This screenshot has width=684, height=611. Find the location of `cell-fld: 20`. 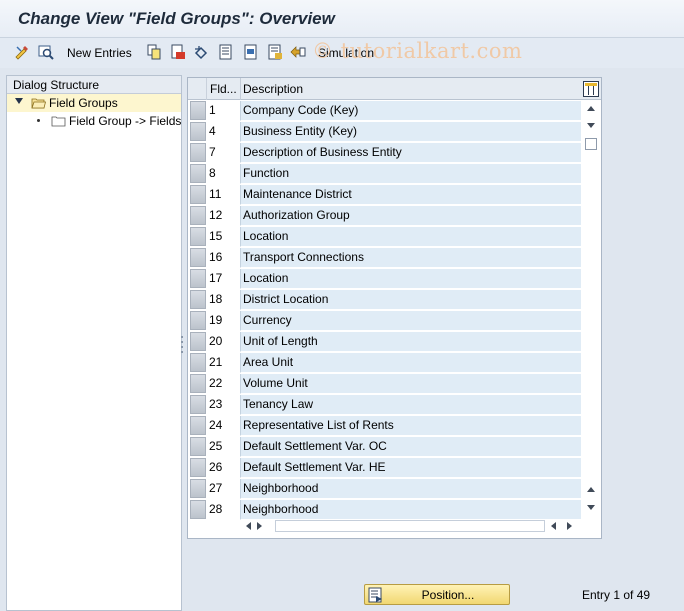

cell-fld: 20 is located at coordinates (224, 341).